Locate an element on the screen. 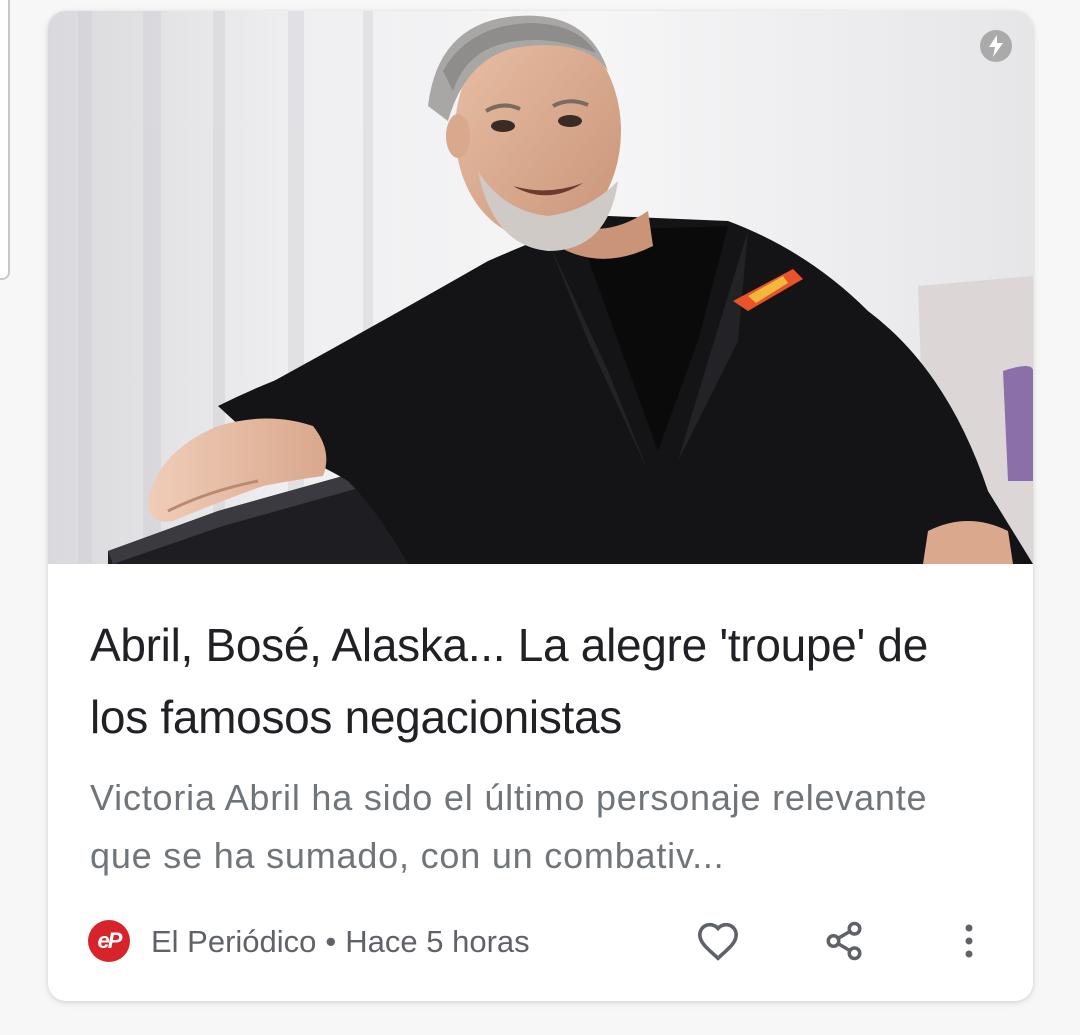 This screenshot has height=1035, width=1080. source-logo: eP is located at coordinates (109, 941).